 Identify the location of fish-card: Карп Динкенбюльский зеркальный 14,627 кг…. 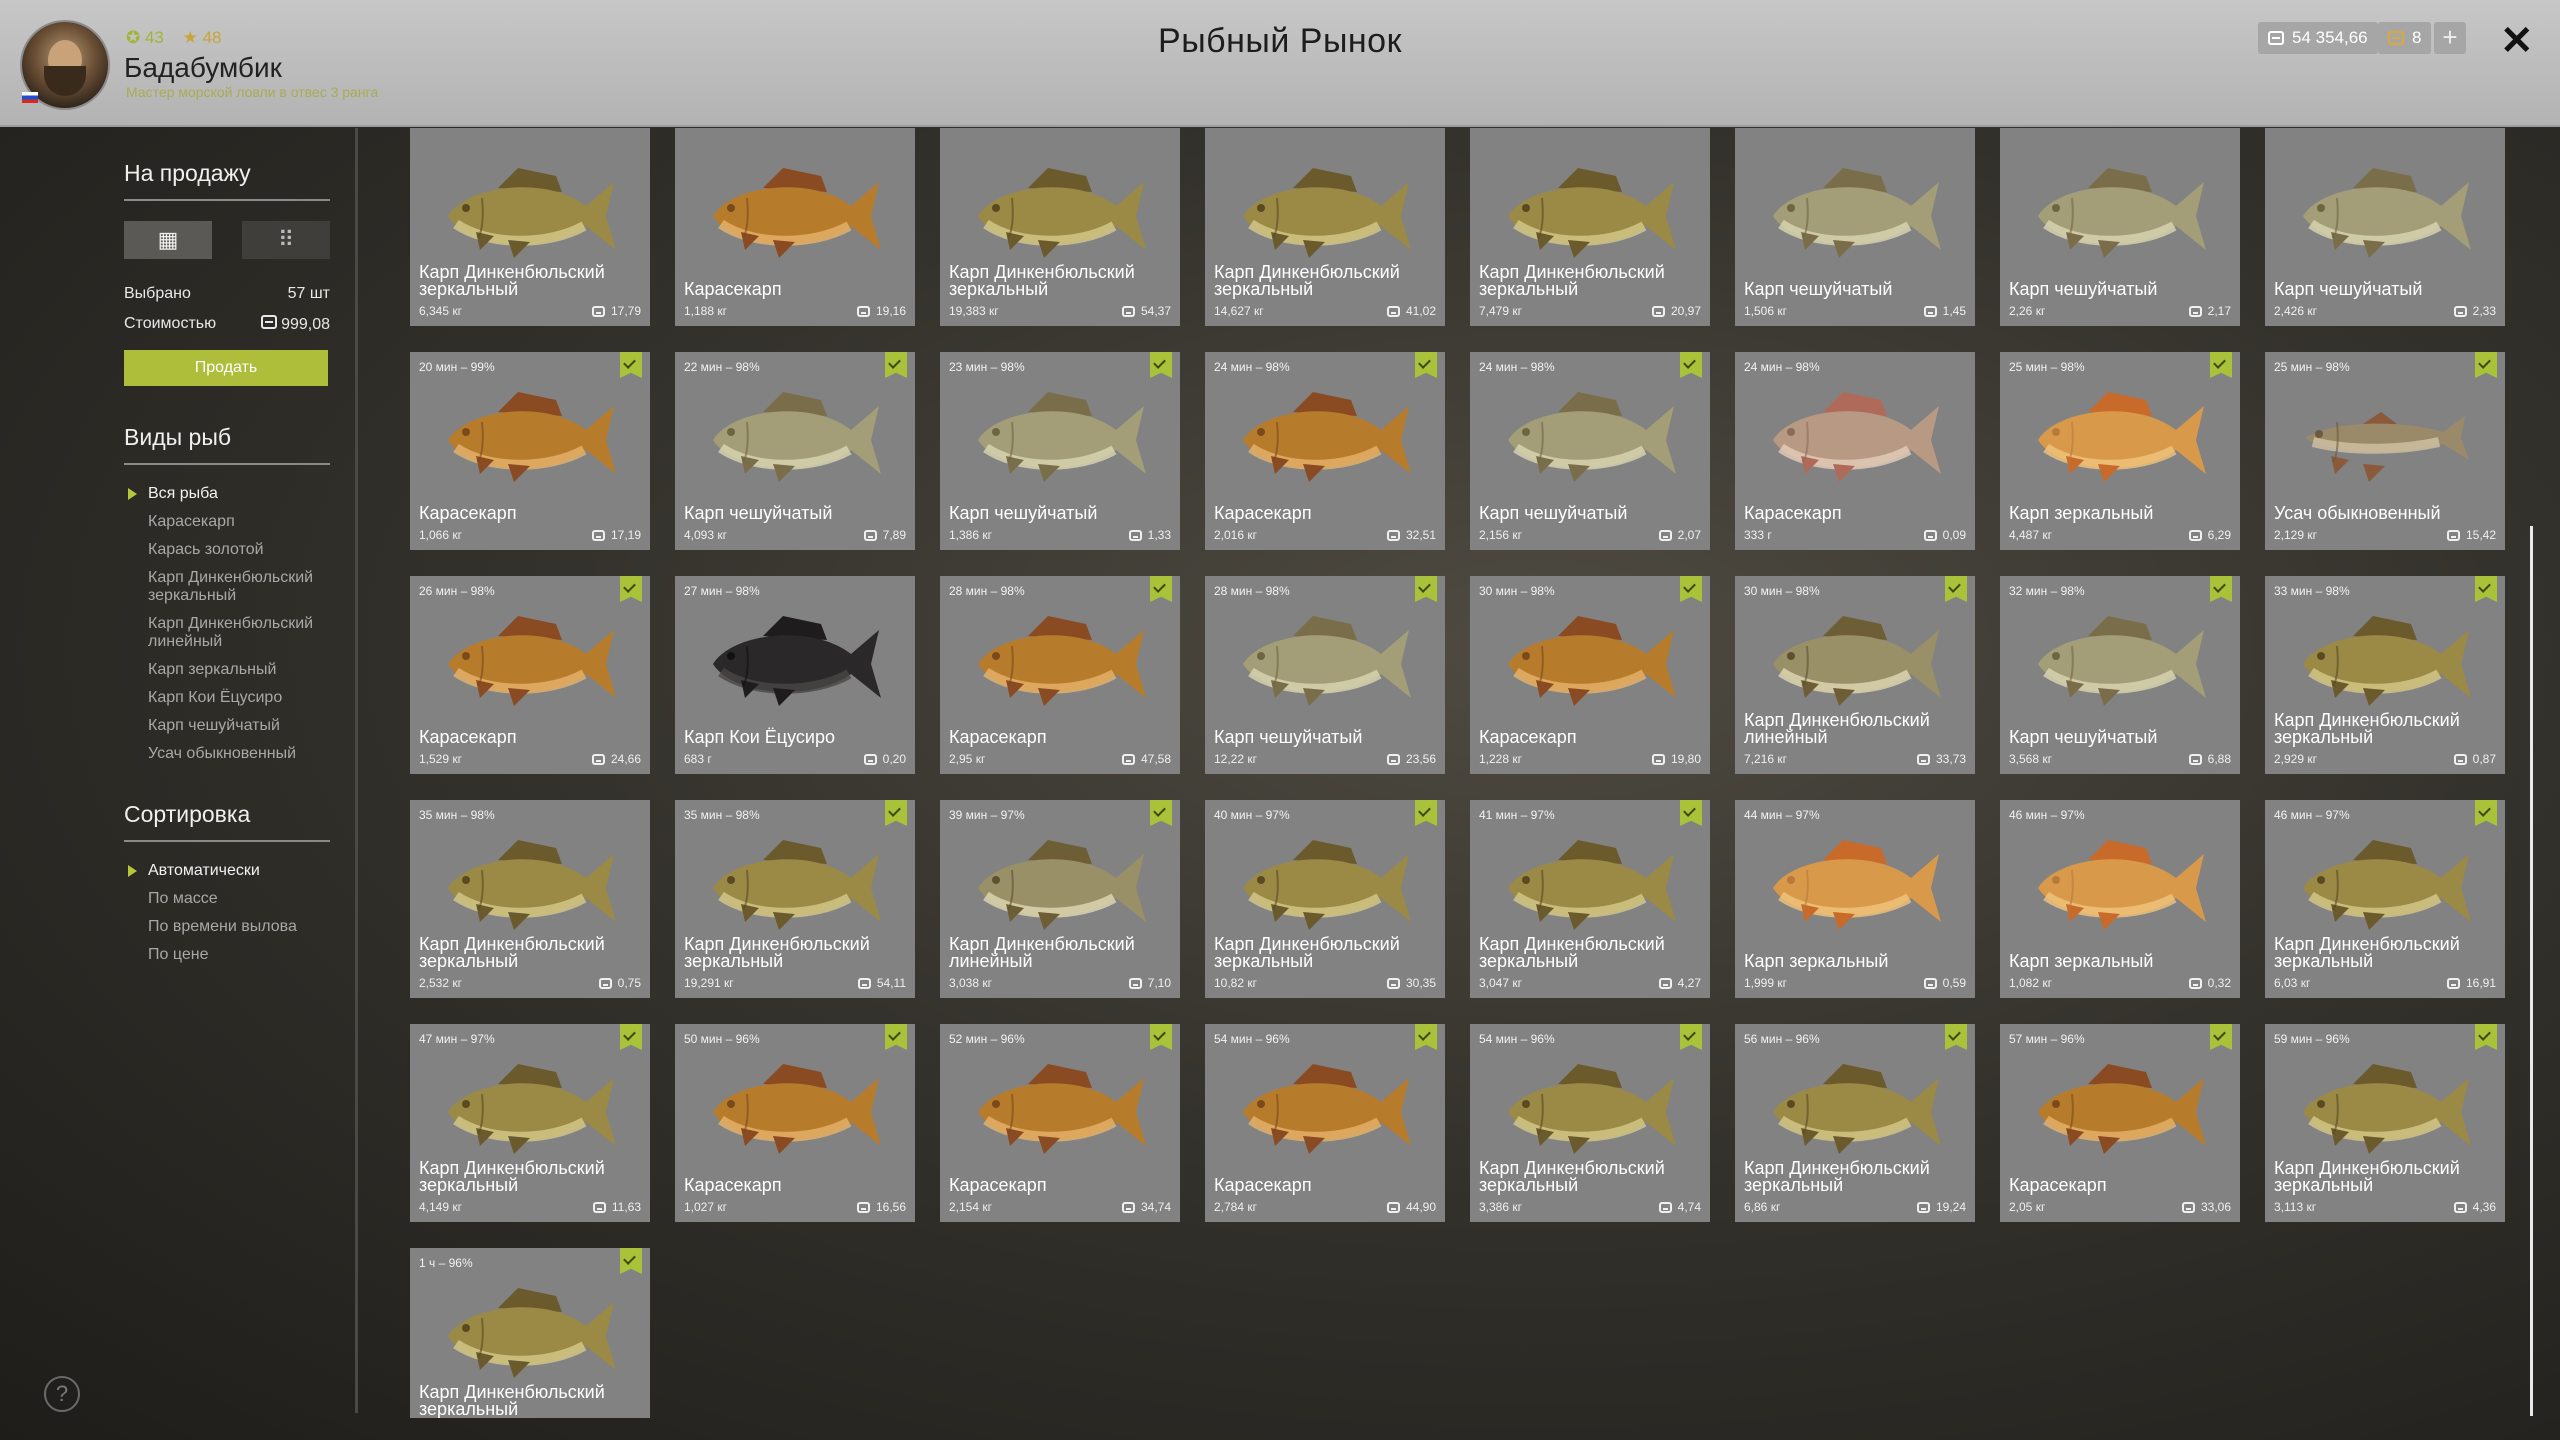
(1325, 227).